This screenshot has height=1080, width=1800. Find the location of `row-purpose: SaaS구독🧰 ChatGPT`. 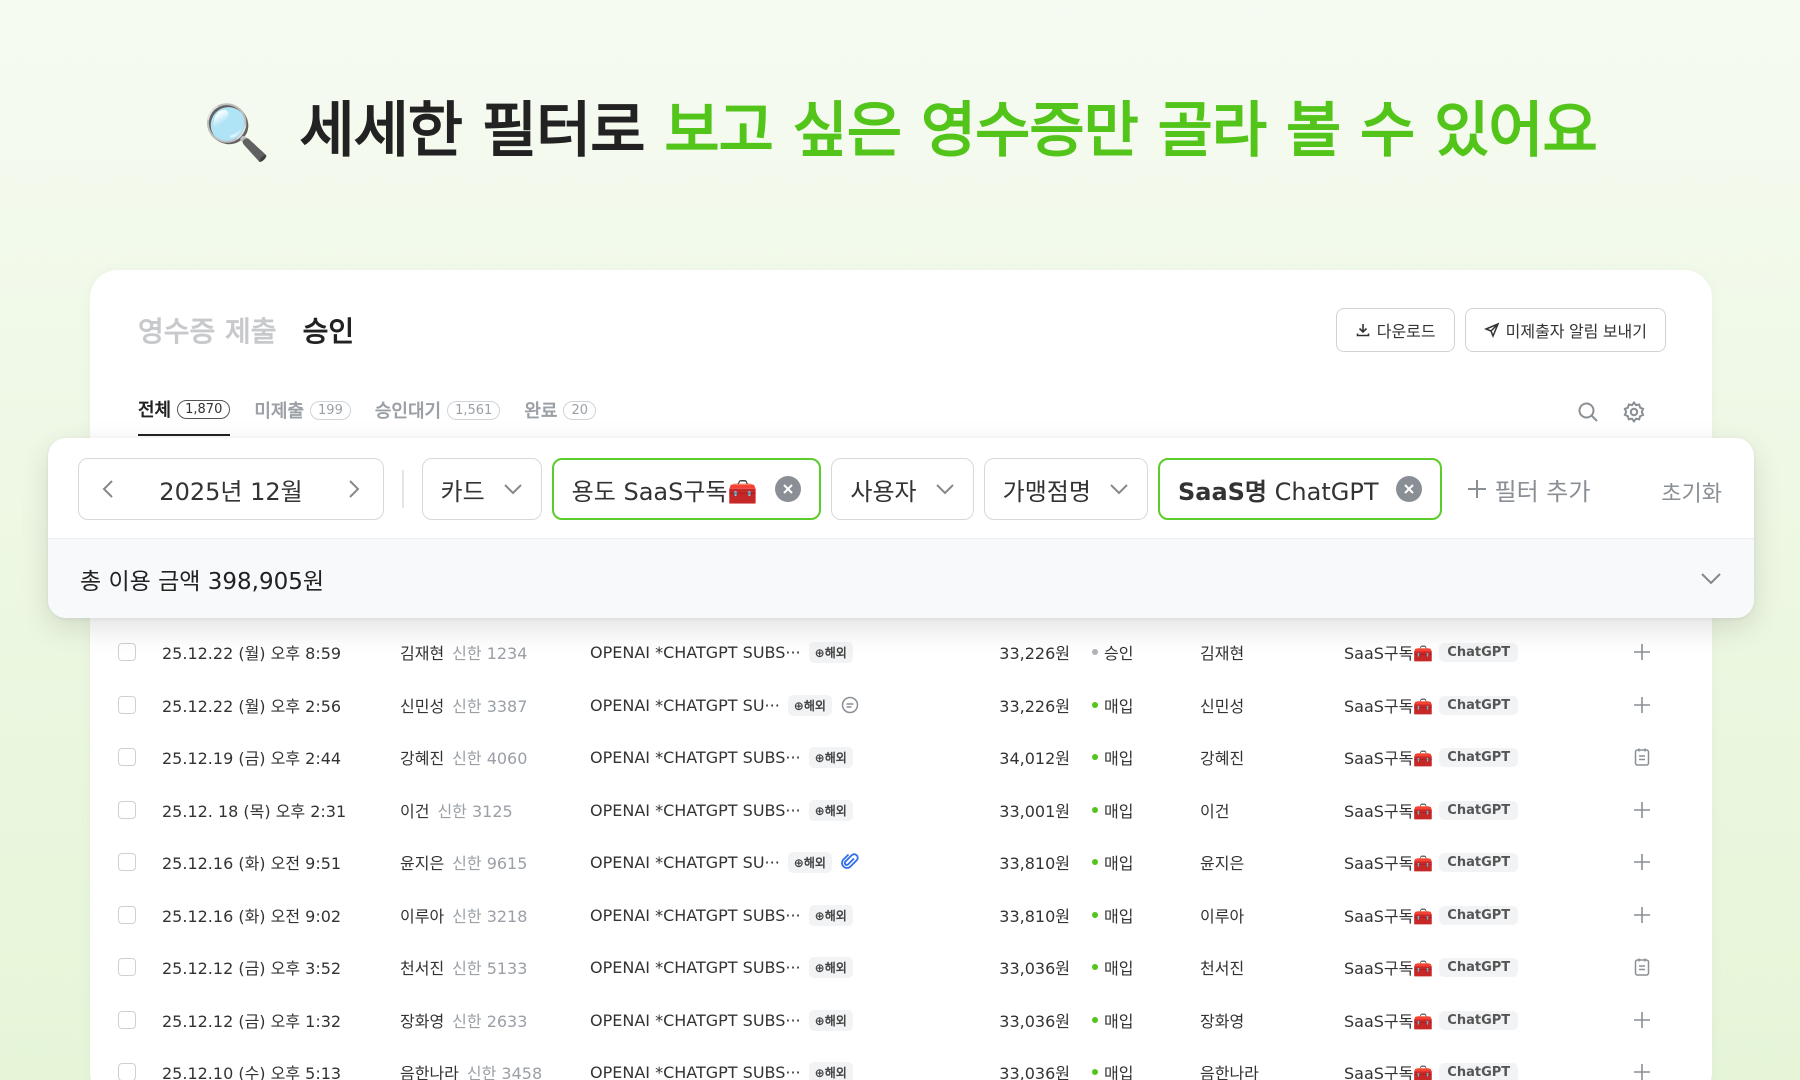

row-purpose: SaaS구독🧰 ChatGPT is located at coordinates (1431, 757).